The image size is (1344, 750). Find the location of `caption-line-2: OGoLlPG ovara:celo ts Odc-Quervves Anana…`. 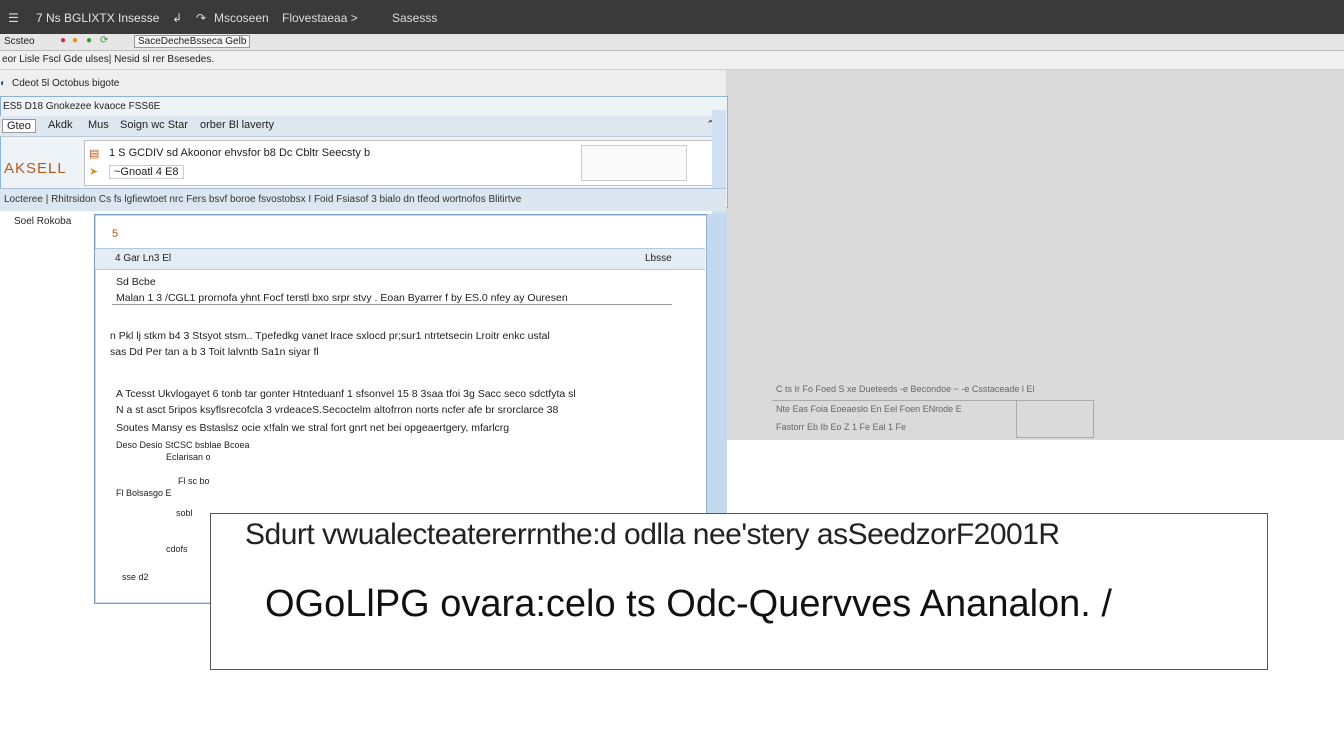

caption-line-2: OGoLlPG ovara:celo ts Odc-Quervves Anana… is located at coordinates (688, 604).